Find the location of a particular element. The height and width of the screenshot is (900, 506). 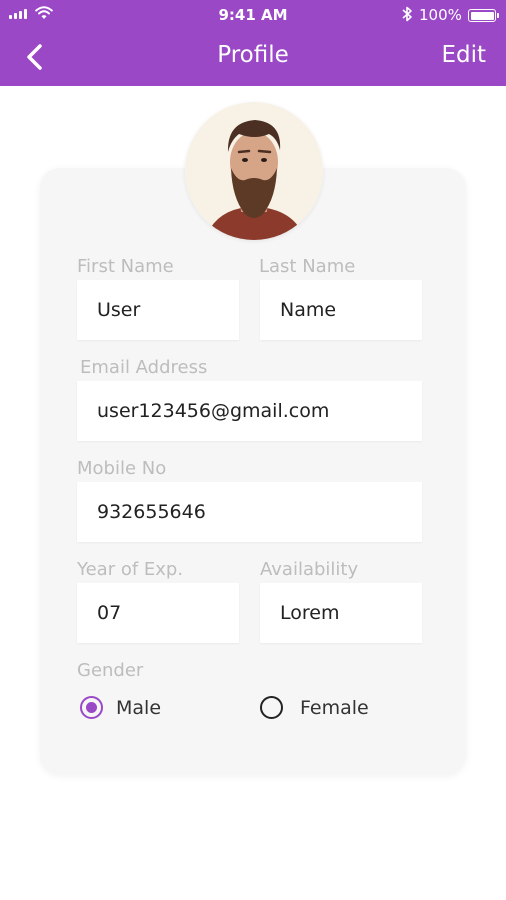

mobile-input is located at coordinates (249, 512).